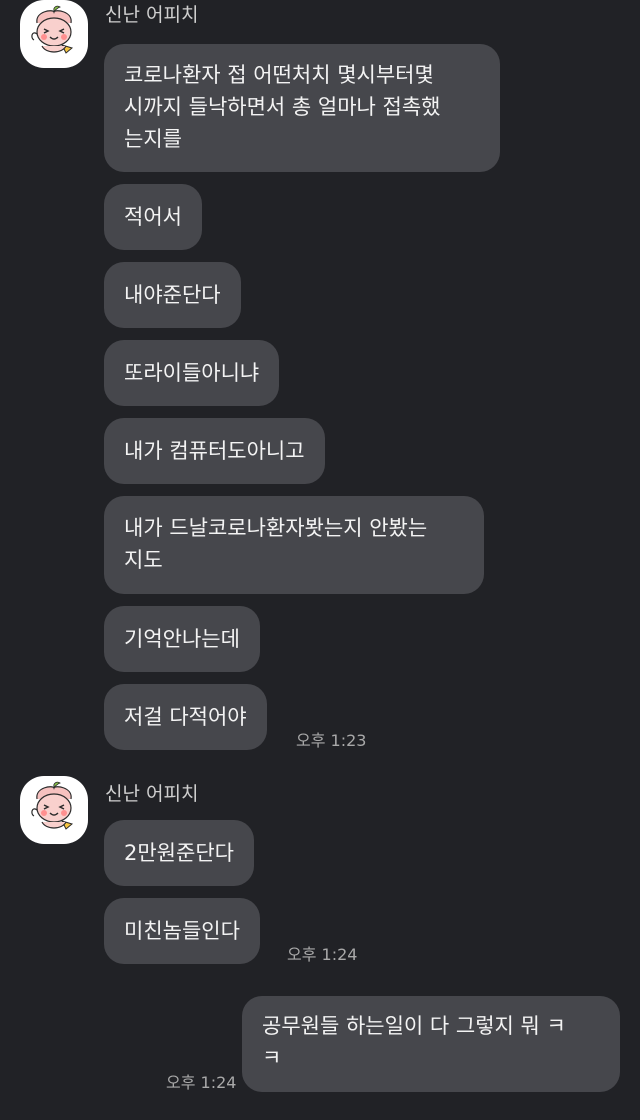  Describe the element at coordinates (185, 717) in the screenshot. I see `message-bubble: 저걸 다적어야` at that location.